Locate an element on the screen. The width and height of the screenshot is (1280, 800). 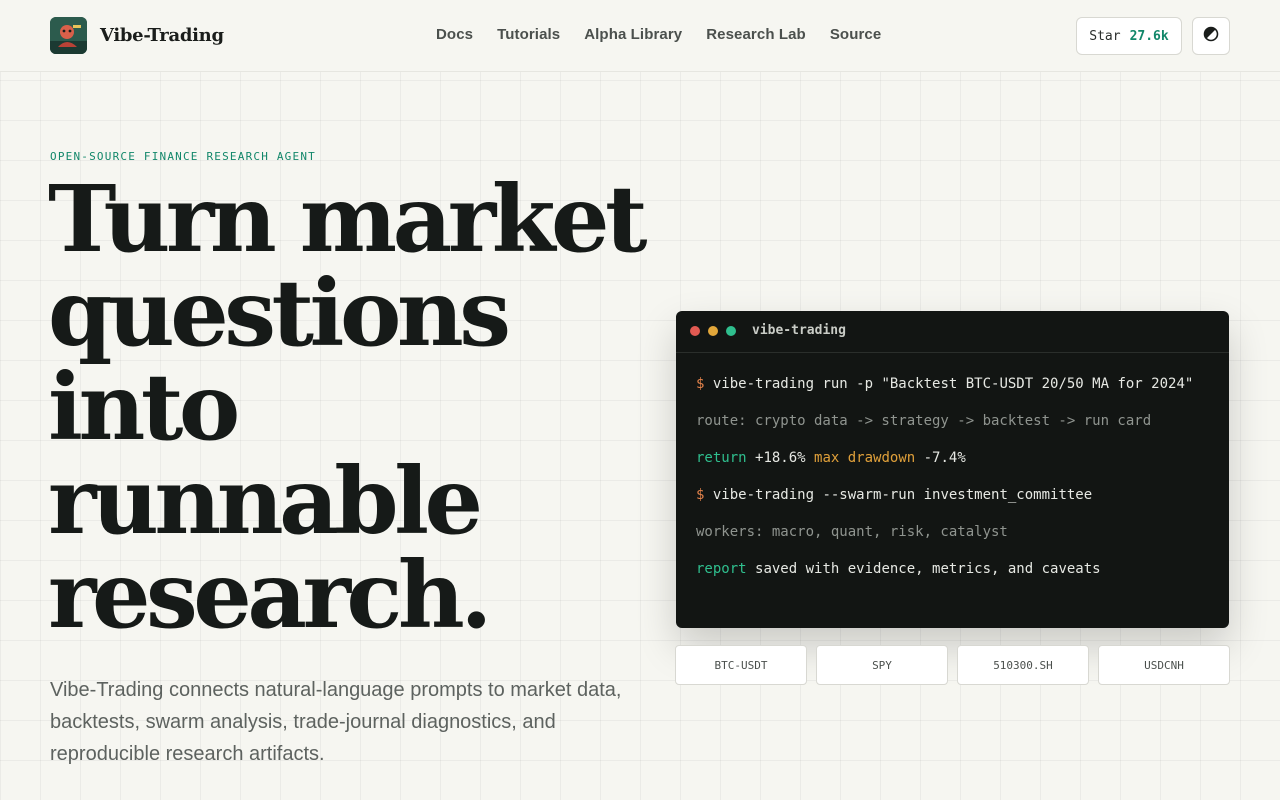
maximize-dot-icon is located at coordinates (731, 331).